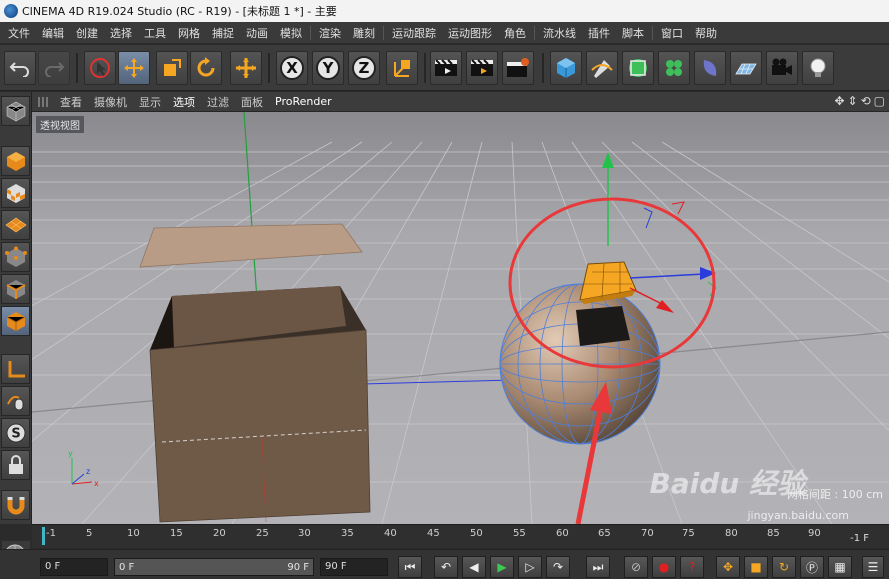 This screenshot has width=889, height=579. I want to click on motion-recording-button: ⊘, so click(636, 567).